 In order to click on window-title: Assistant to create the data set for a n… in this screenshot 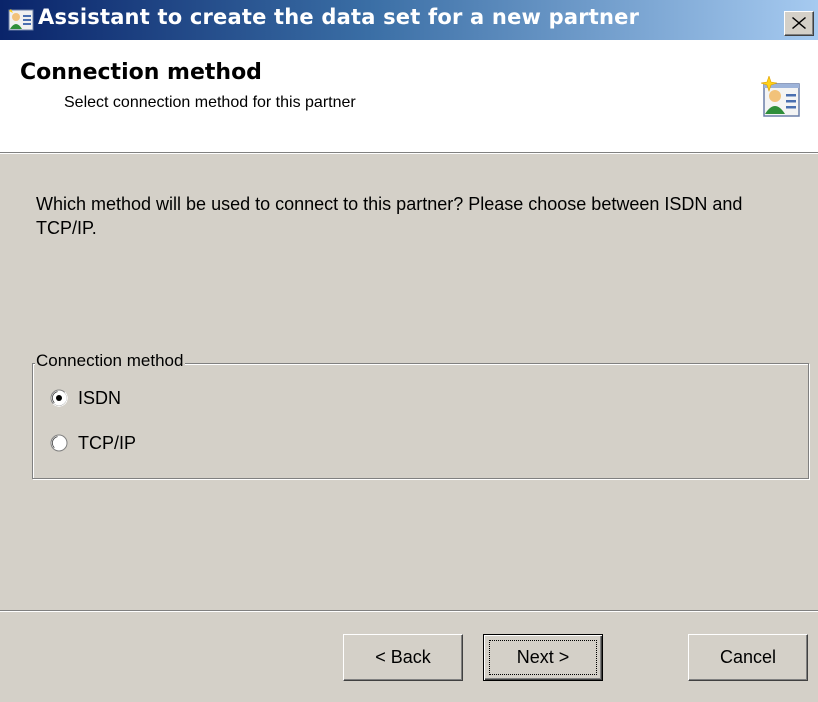, I will do `click(339, 17)`.